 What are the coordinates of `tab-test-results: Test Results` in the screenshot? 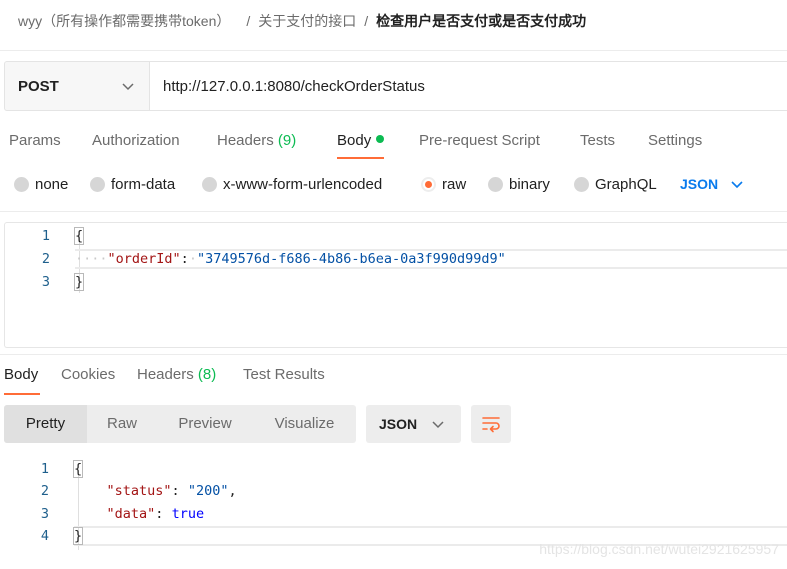 It's located at (284, 375).